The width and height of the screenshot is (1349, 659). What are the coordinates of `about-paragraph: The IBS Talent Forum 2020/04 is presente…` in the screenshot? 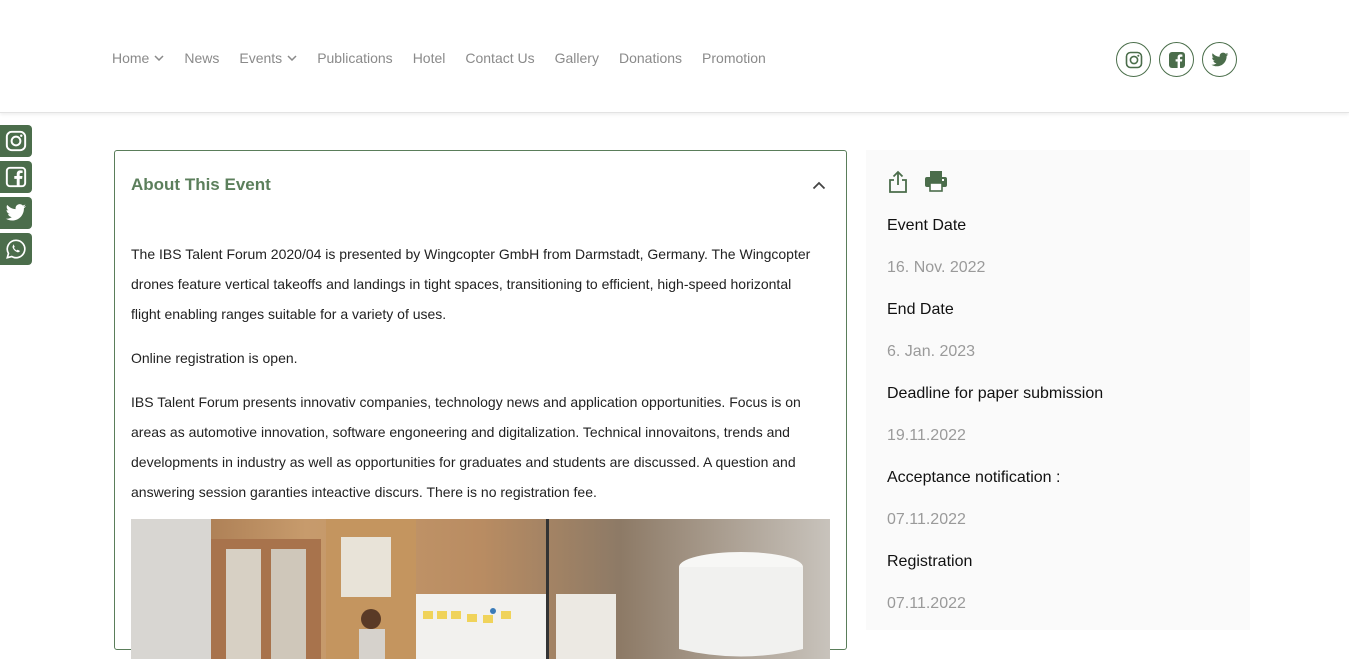 It's located at (471, 284).